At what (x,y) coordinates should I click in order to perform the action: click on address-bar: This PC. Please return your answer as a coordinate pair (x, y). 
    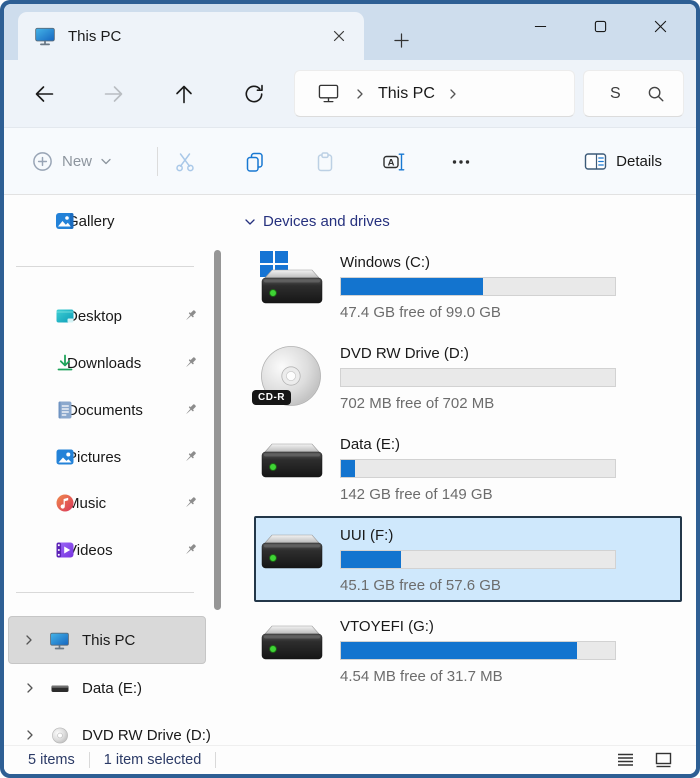
    Looking at the image, I should click on (434, 93).